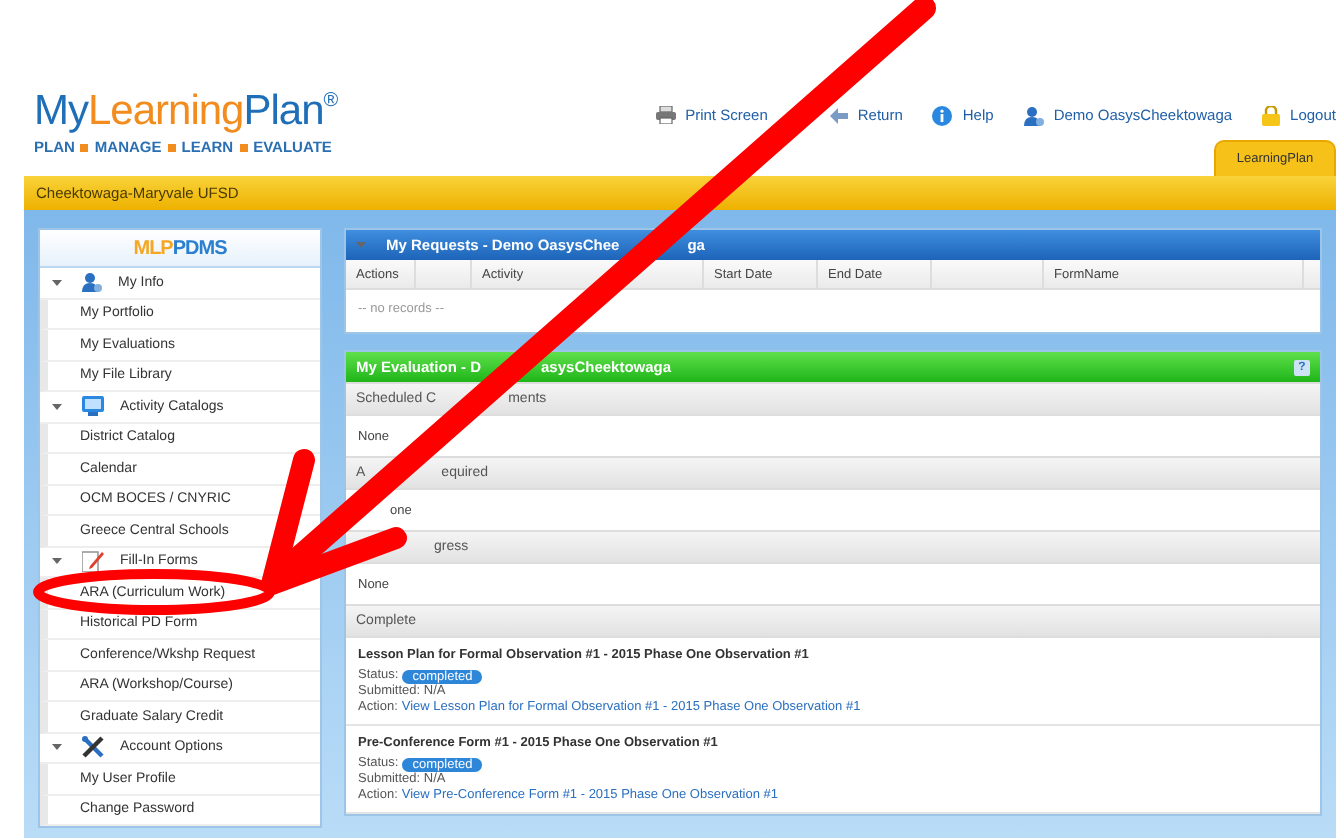 Image resolution: width=1336 pixels, height=838 pixels. Describe the element at coordinates (187, 112) in the screenshot. I see `logo: MyLearningPlan®` at that location.